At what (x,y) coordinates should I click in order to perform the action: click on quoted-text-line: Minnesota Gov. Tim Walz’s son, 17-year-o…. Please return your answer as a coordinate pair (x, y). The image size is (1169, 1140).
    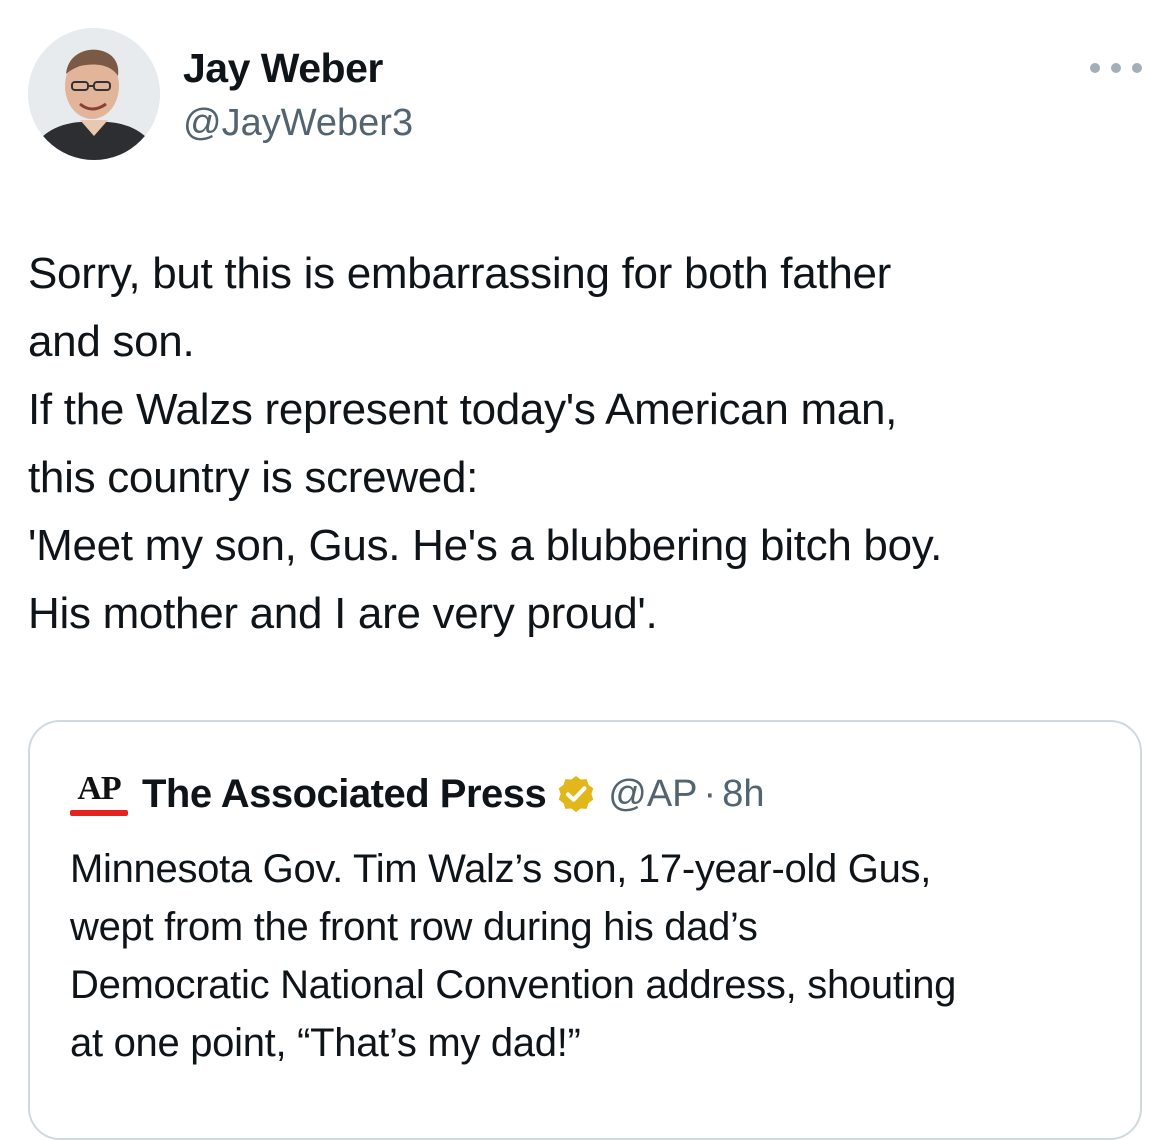
    Looking at the image, I should click on (501, 869).